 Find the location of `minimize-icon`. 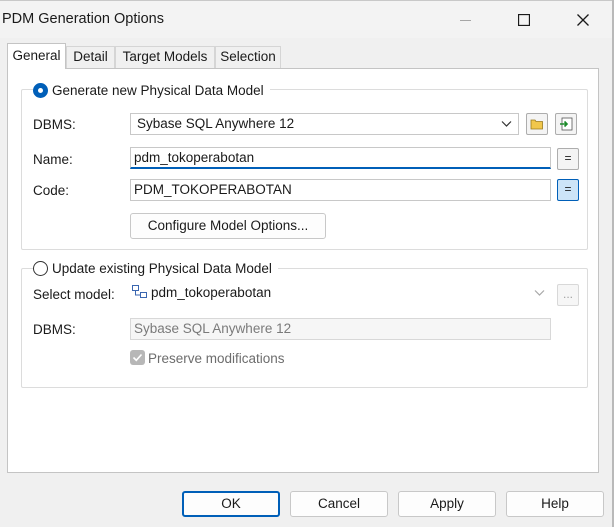

minimize-icon is located at coordinates (465, 20).